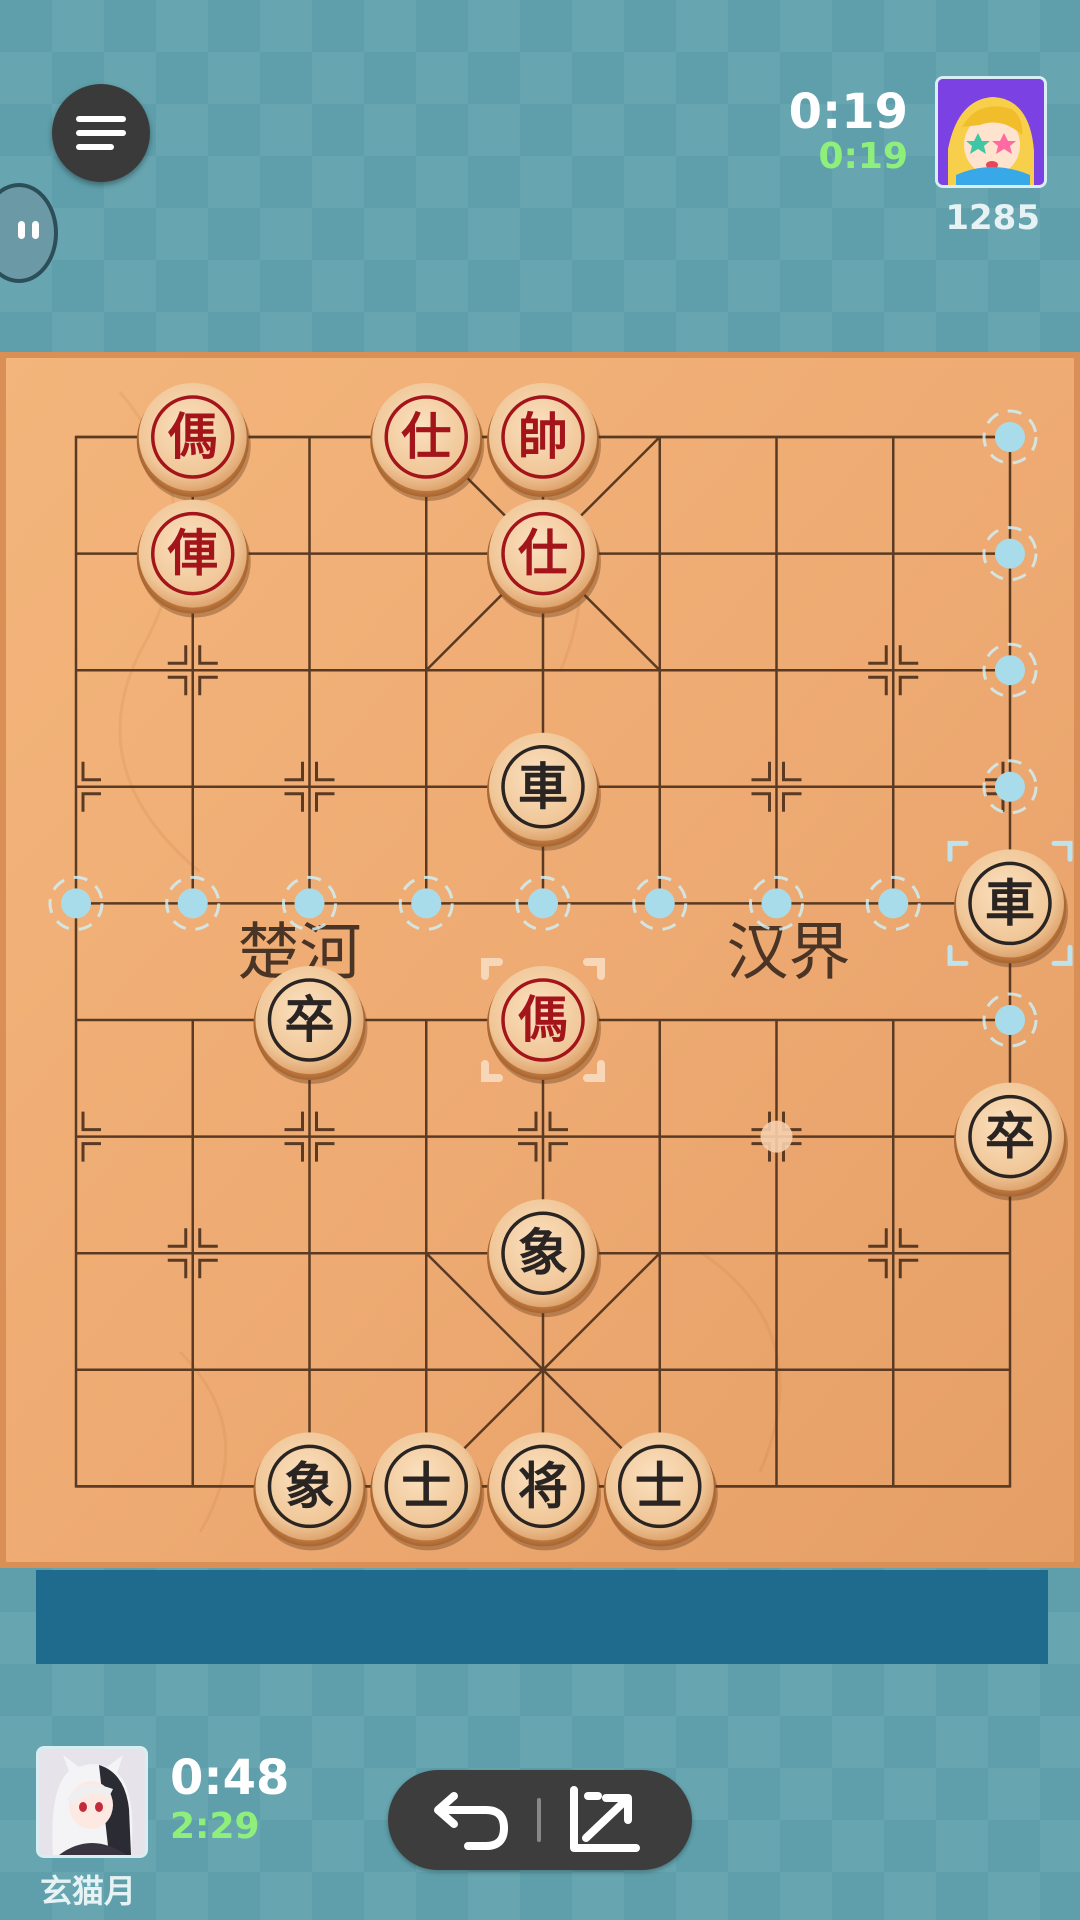 The height and width of the screenshot is (1920, 1080). I want to click on game-controls, so click(540, 1820).